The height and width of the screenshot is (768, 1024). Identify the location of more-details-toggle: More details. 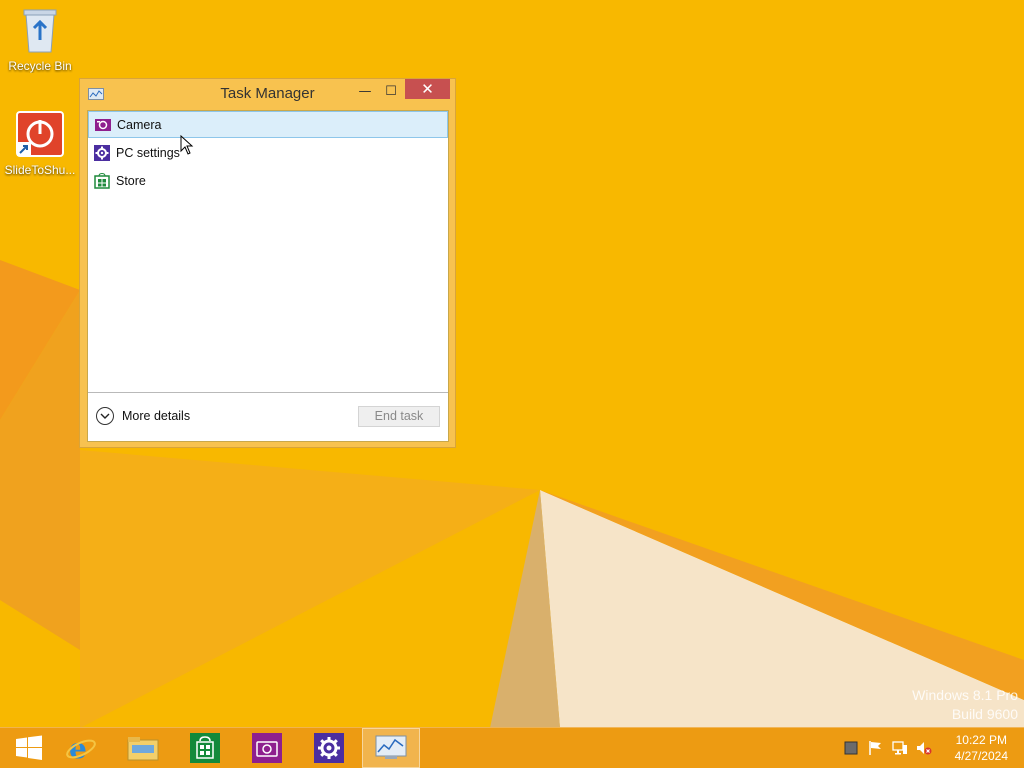
(143, 416).